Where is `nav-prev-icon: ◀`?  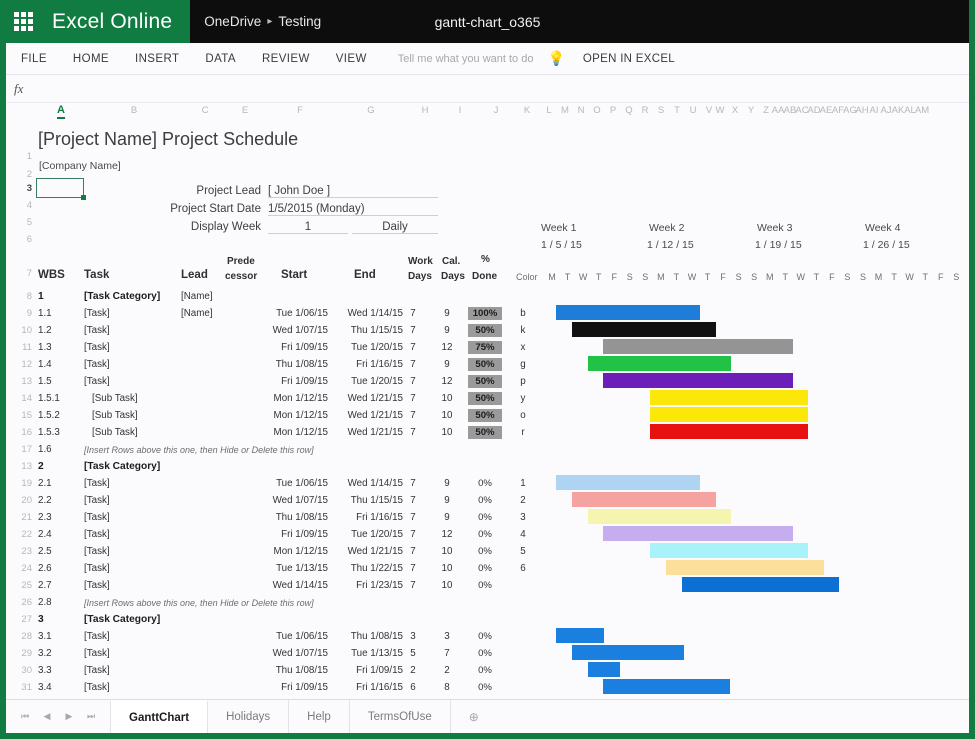 nav-prev-icon: ◀ is located at coordinates (47, 716).